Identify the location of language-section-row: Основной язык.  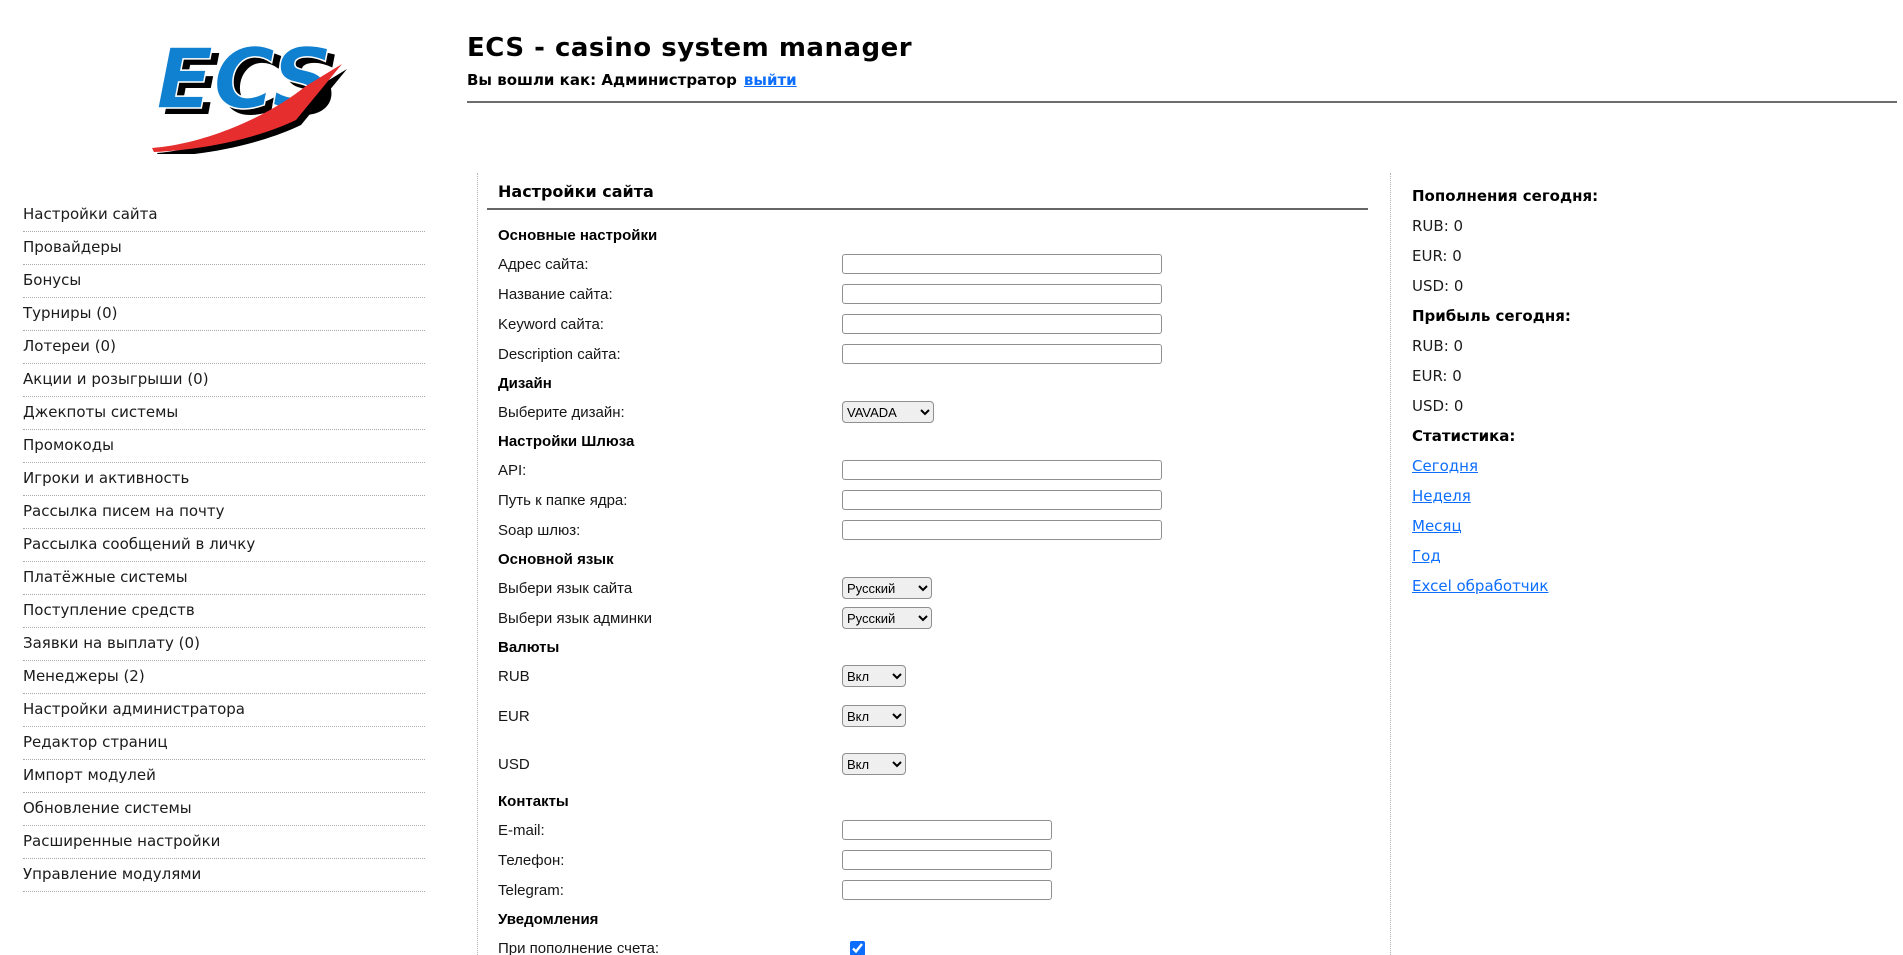
(934, 559).